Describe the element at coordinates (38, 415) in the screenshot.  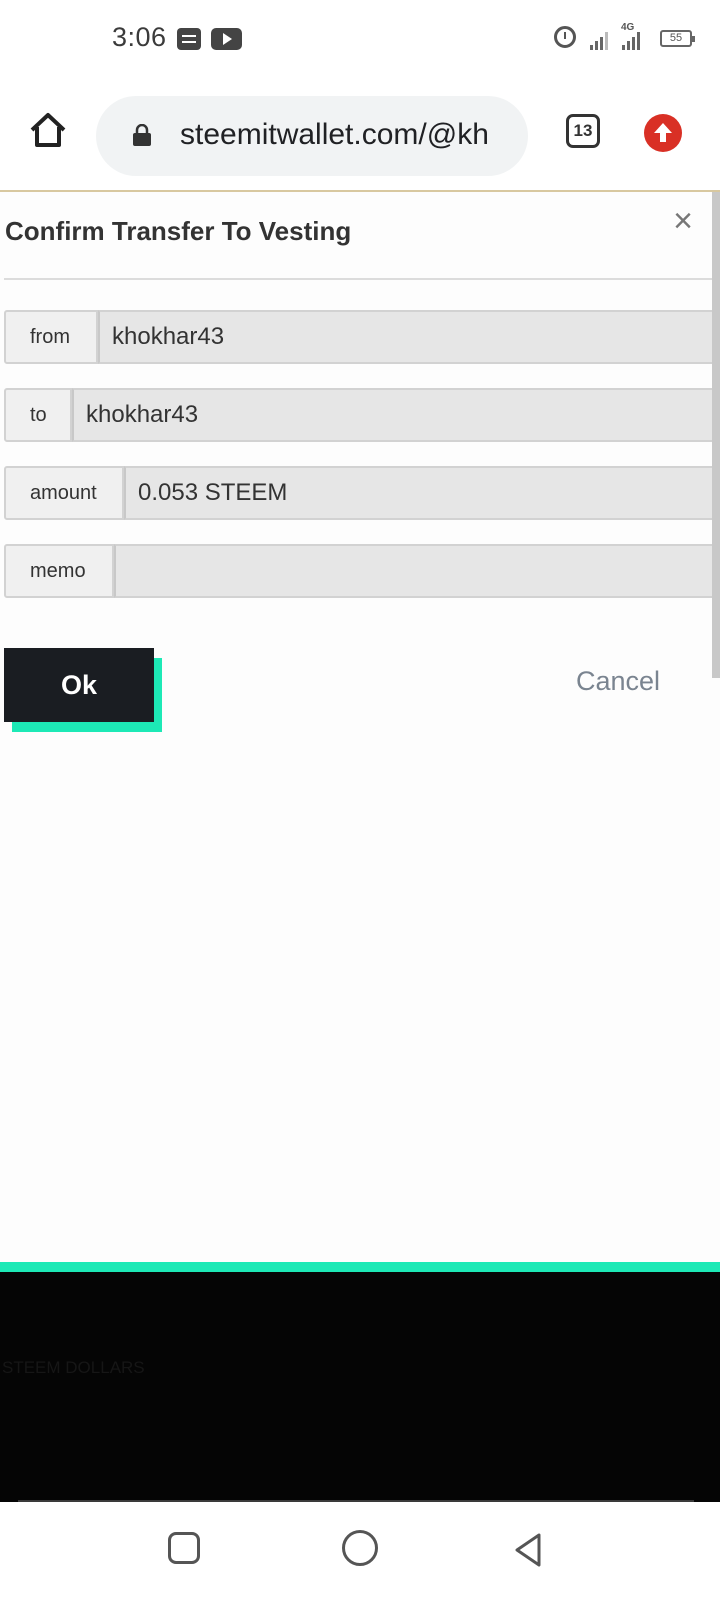
I see `to-label: to` at that location.